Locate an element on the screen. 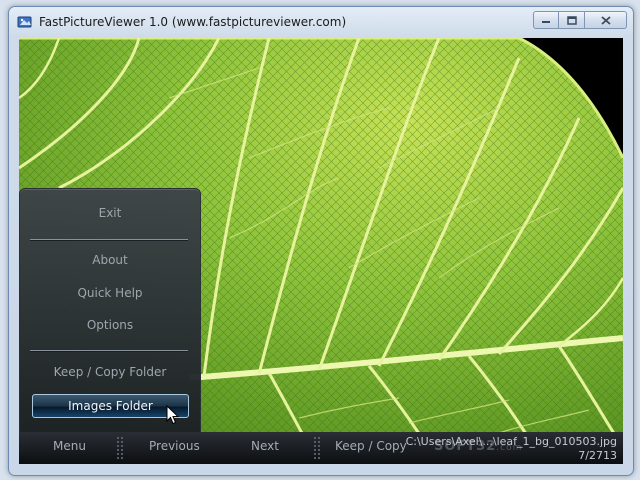 This screenshot has width=640, height=480. maximize-icon is located at coordinates (571, 20).